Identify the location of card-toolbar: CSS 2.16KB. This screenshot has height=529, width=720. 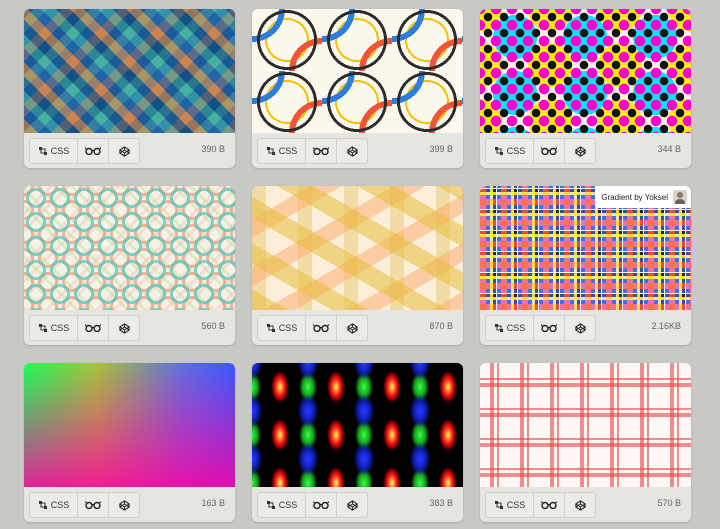
(585, 327).